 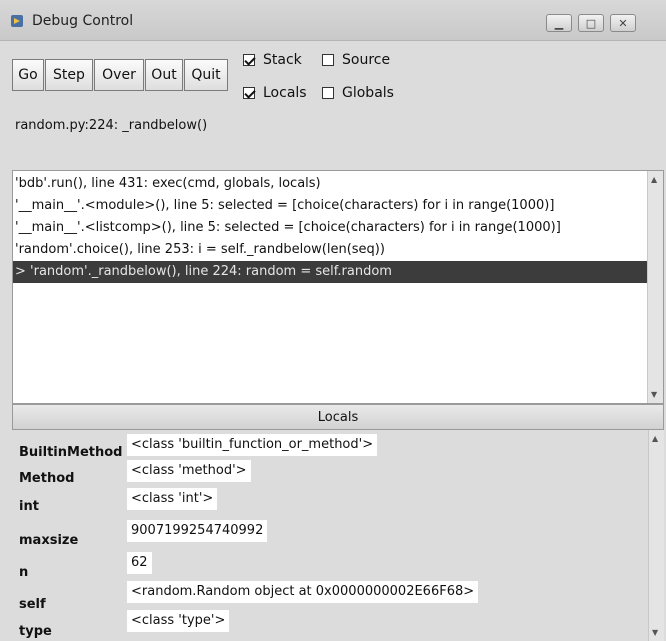 I want to click on local-name: BuiltinMethod, so click(x=71, y=452).